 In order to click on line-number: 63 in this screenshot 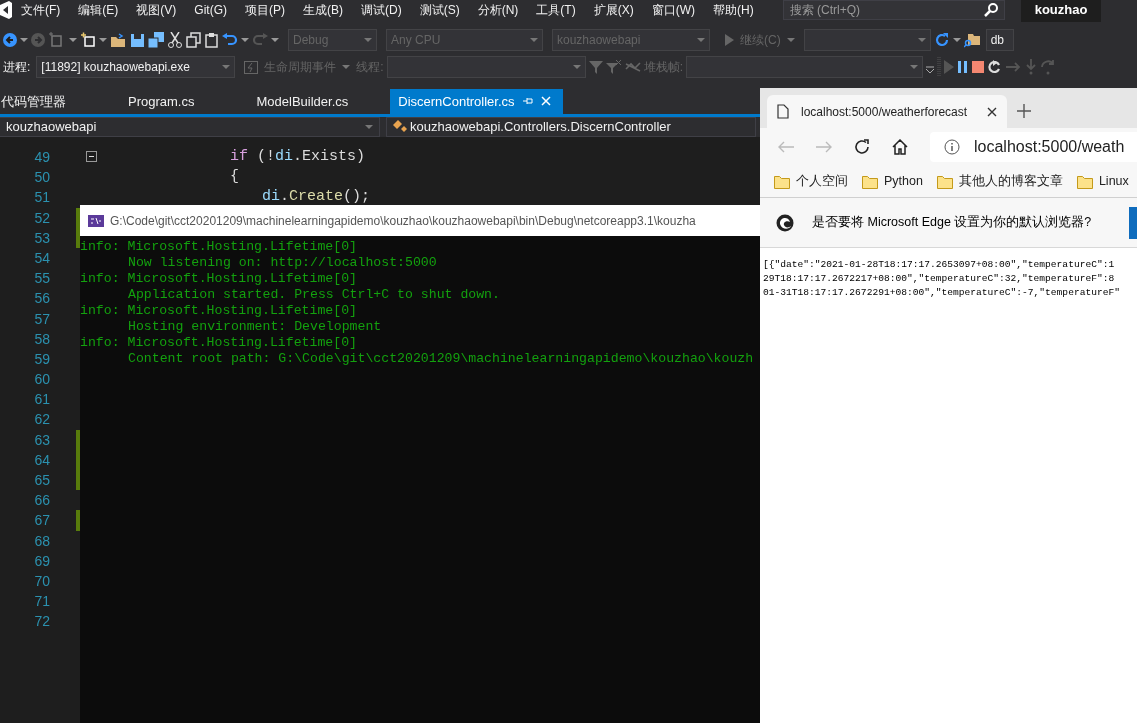, I will do `click(42, 440)`.